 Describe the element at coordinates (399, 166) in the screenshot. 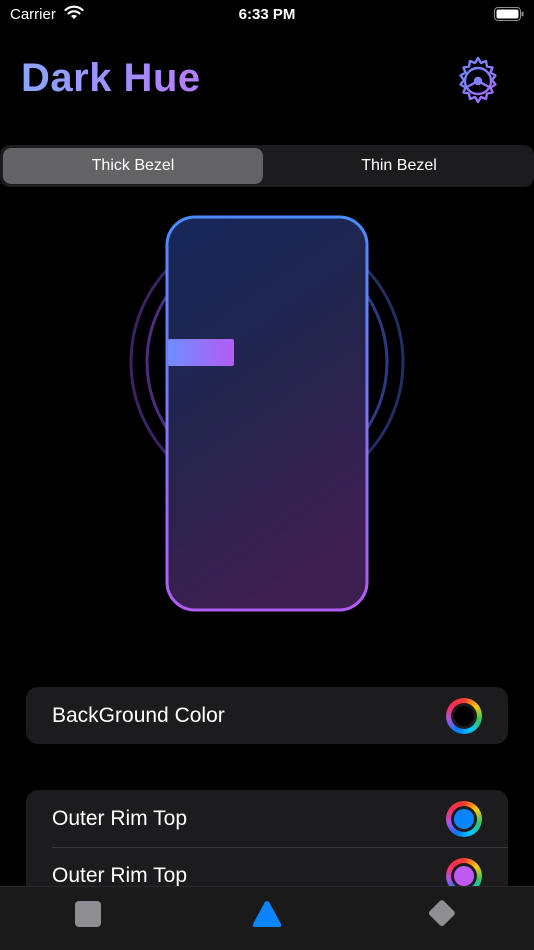

I see `segment-thin-bezel: Thin Bezel` at that location.